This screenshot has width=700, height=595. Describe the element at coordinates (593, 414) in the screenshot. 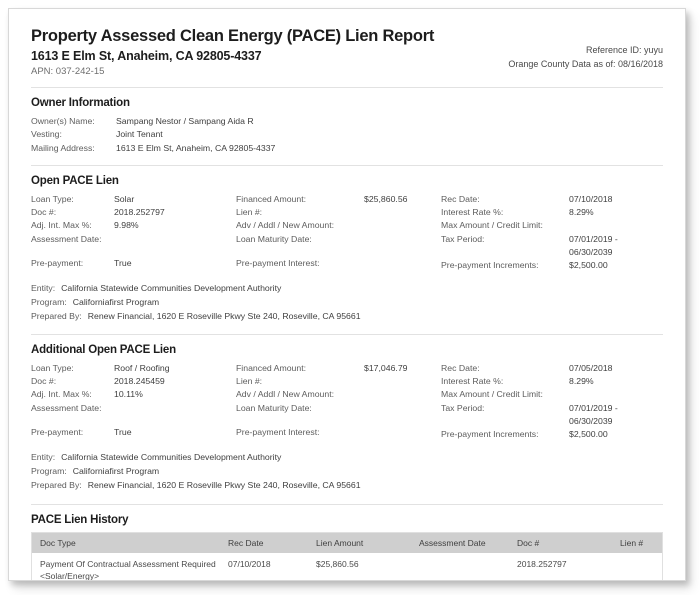

I see `additional-tax-period-value: 07/01/2019 - 06/30/2039` at that location.